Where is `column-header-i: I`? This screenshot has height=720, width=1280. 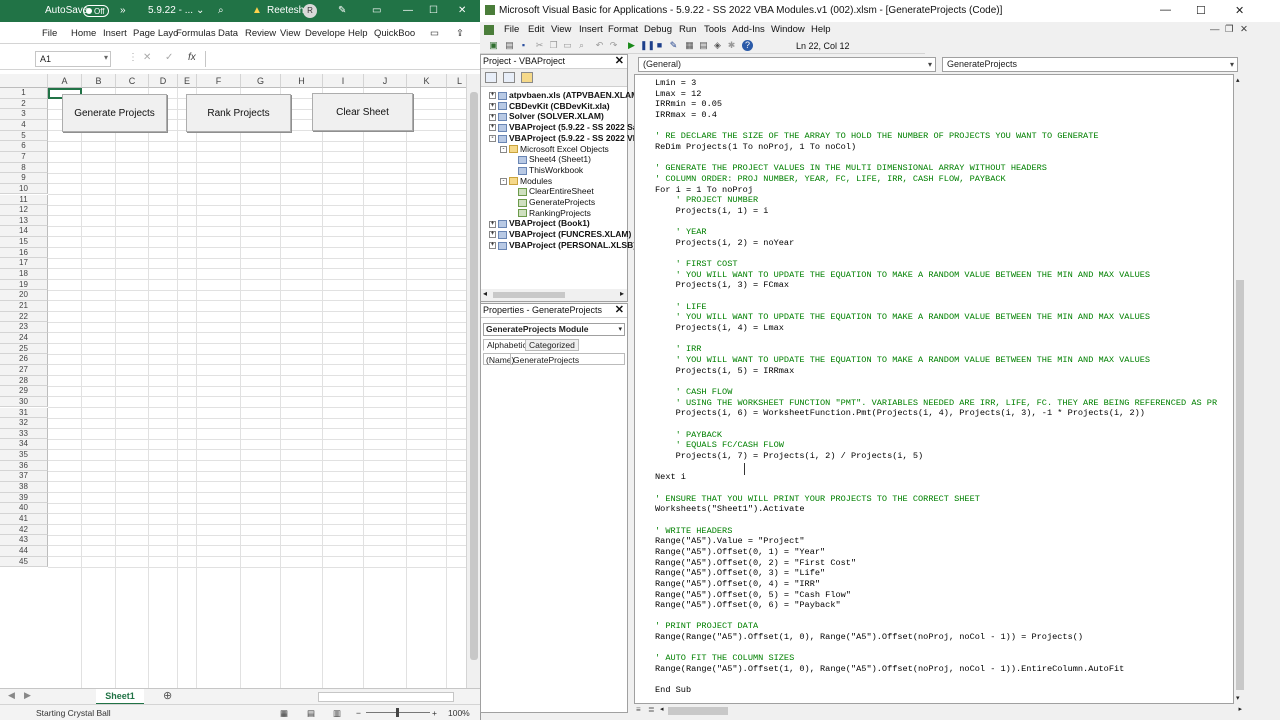
column-header-i: I is located at coordinates (343, 81).